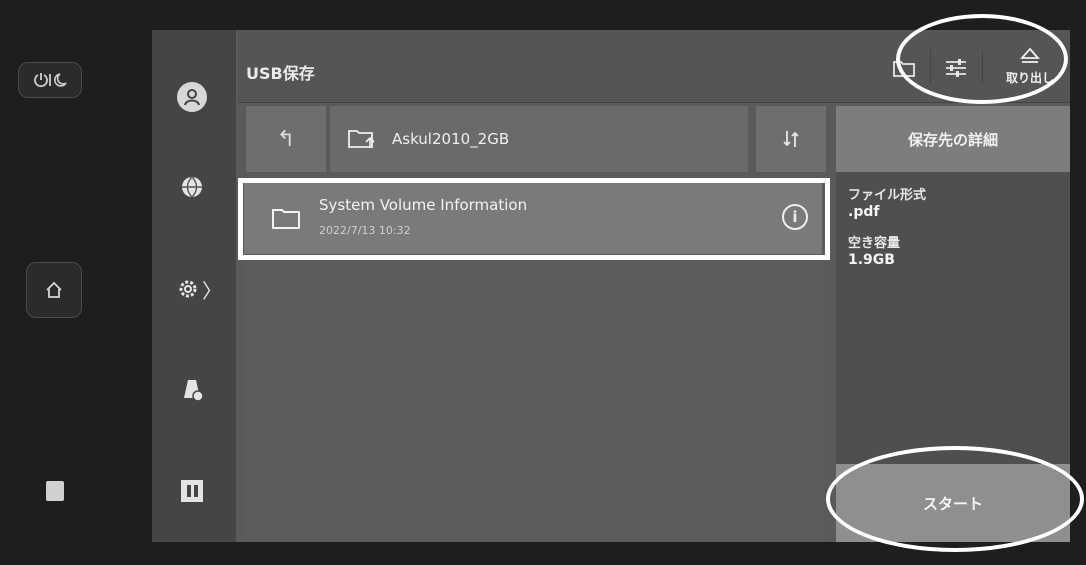 The width and height of the screenshot is (1086, 565). Describe the element at coordinates (953, 139) in the screenshot. I see `destination-details-button: 保存先の詳細` at that location.